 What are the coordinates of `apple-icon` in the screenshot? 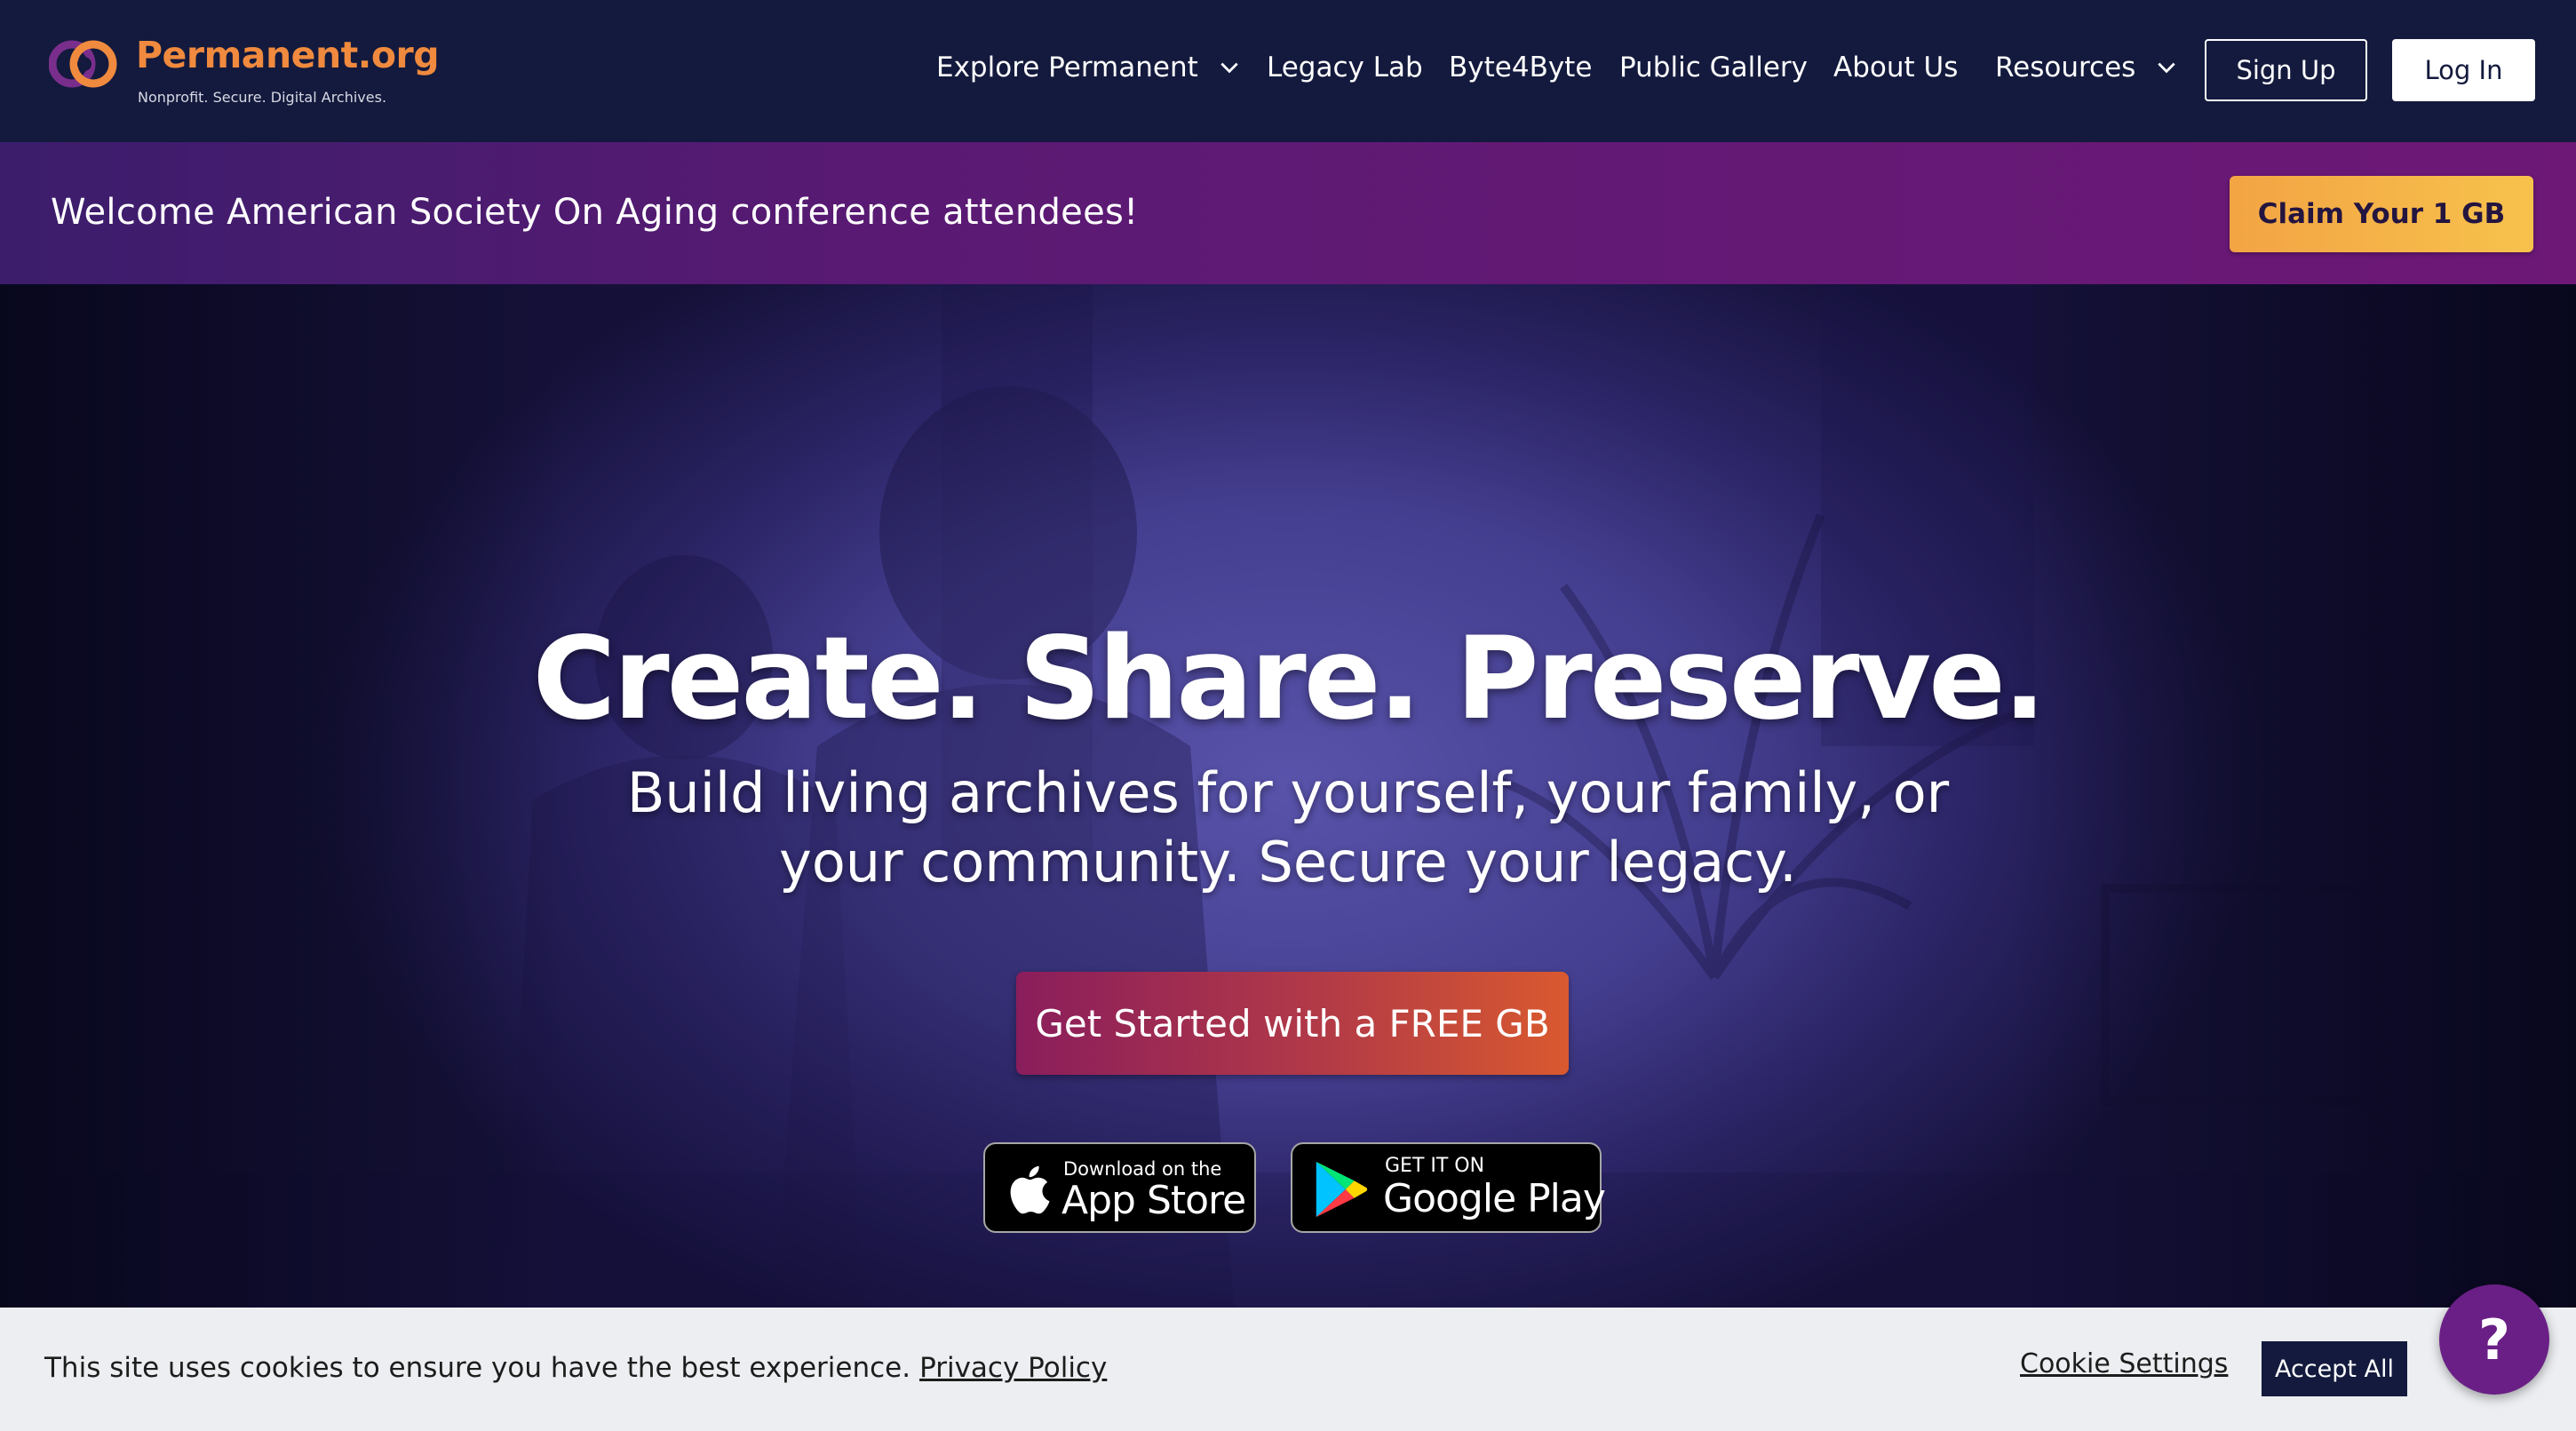 It's located at (1030, 1189).